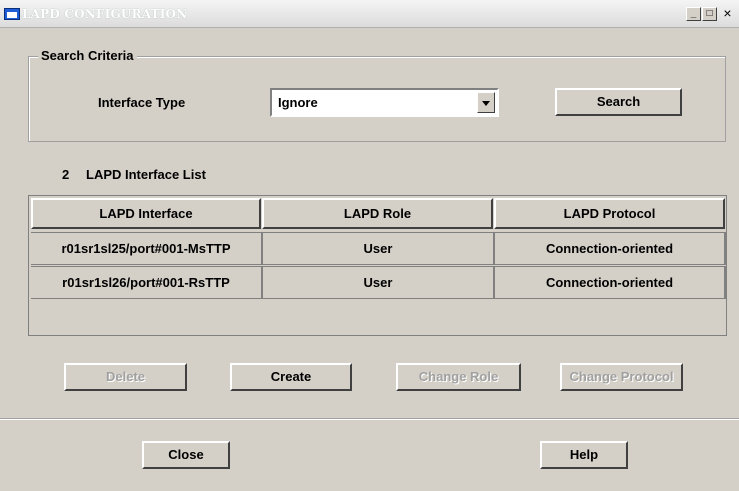 This screenshot has height=491, width=739. I want to click on delete-button: Delete, so click(125, 377).